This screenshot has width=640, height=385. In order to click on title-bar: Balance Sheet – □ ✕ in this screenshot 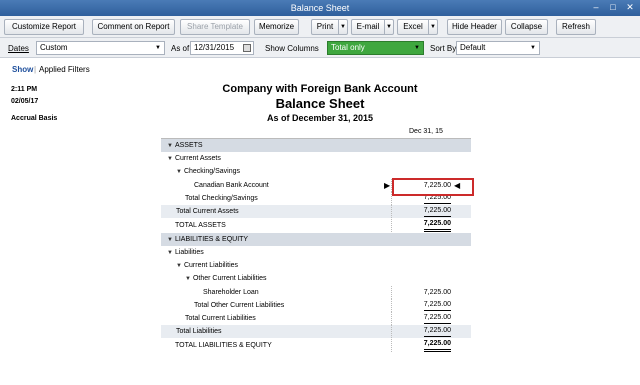, I will do `click(320, 8)`.